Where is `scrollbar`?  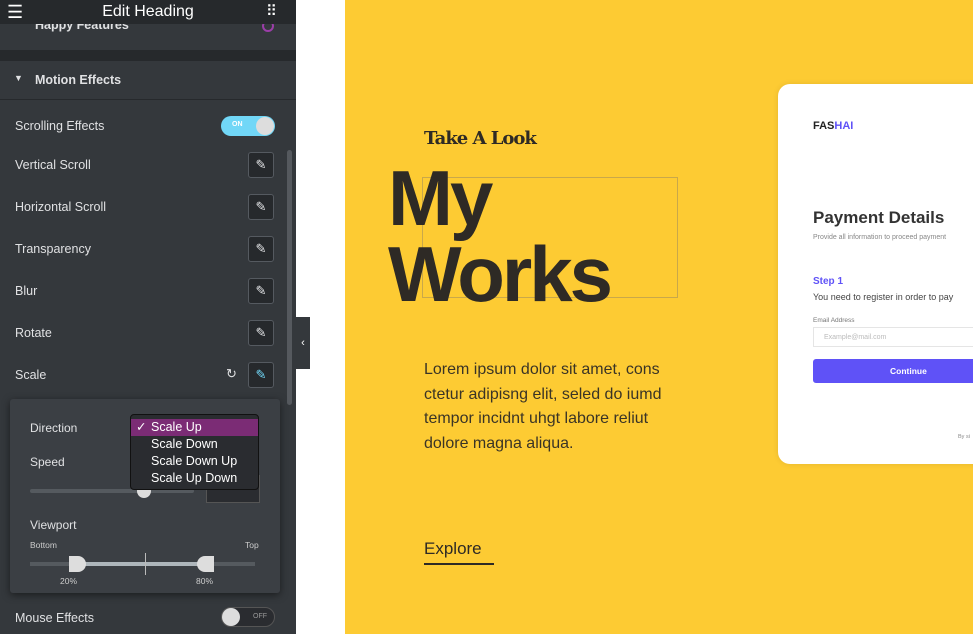 scrollbar is located at coordinates (289, 277).